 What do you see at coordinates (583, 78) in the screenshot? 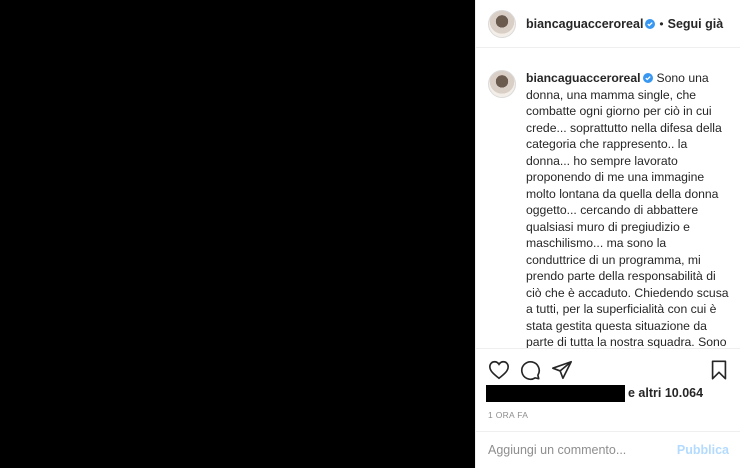
I see `caption-username: biancaguacceroreal` at bounding box center [583, 78].